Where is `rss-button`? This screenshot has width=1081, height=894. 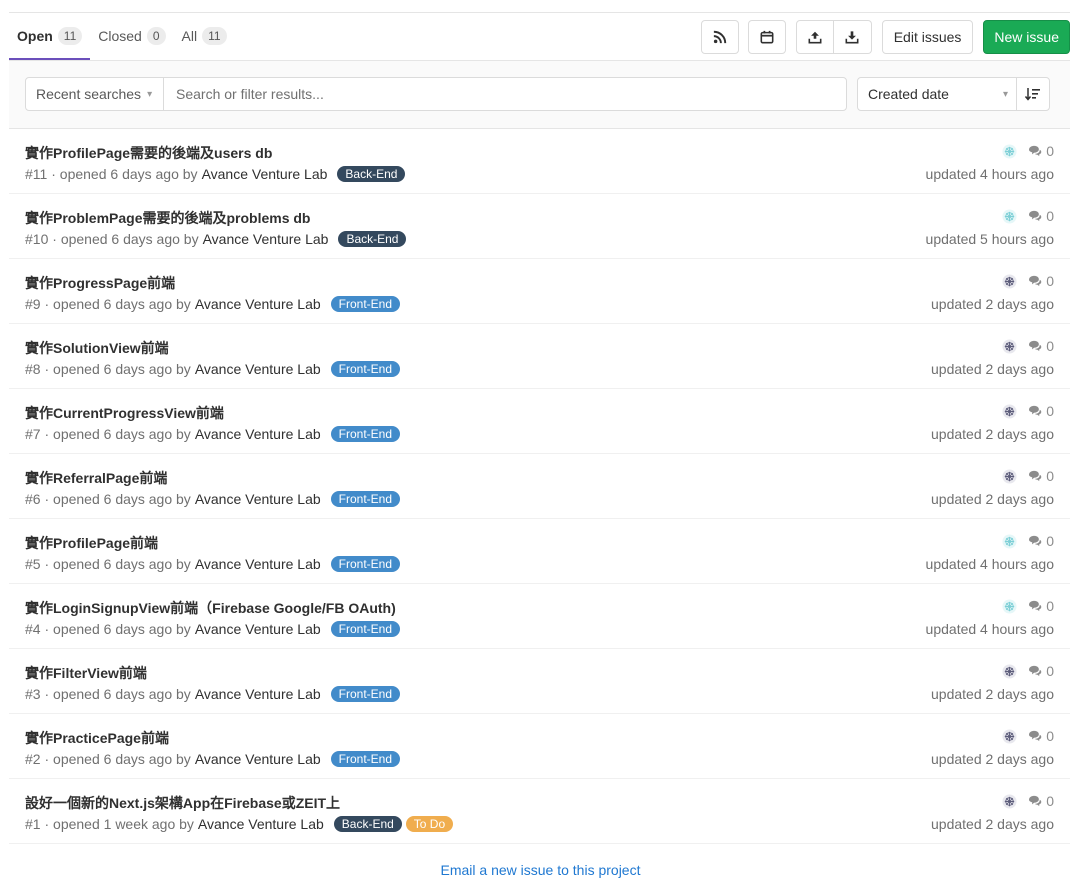
rss-button is located at coordinates (719, 37).